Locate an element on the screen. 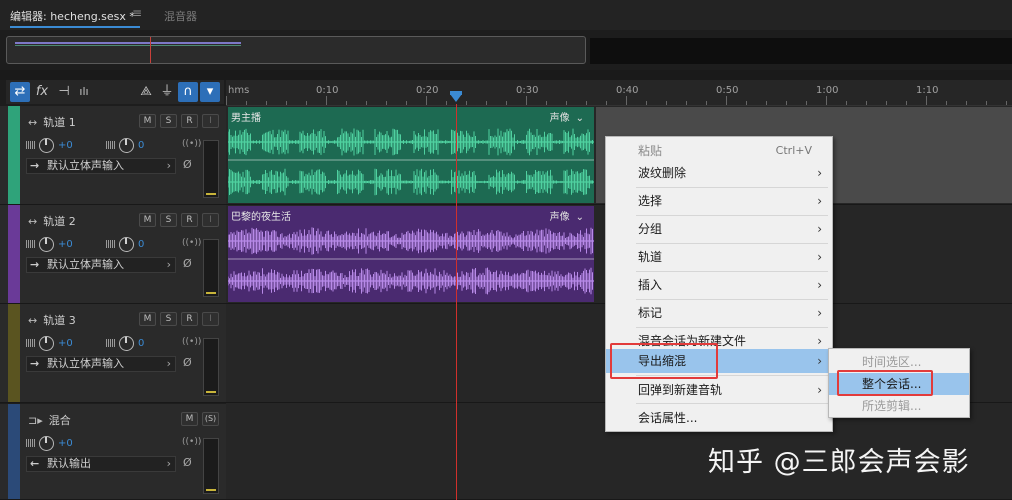 The image size is (1012, 500). menu-item-paste: 粘贴 Ctrl+V is located at coordinates (719, 151).